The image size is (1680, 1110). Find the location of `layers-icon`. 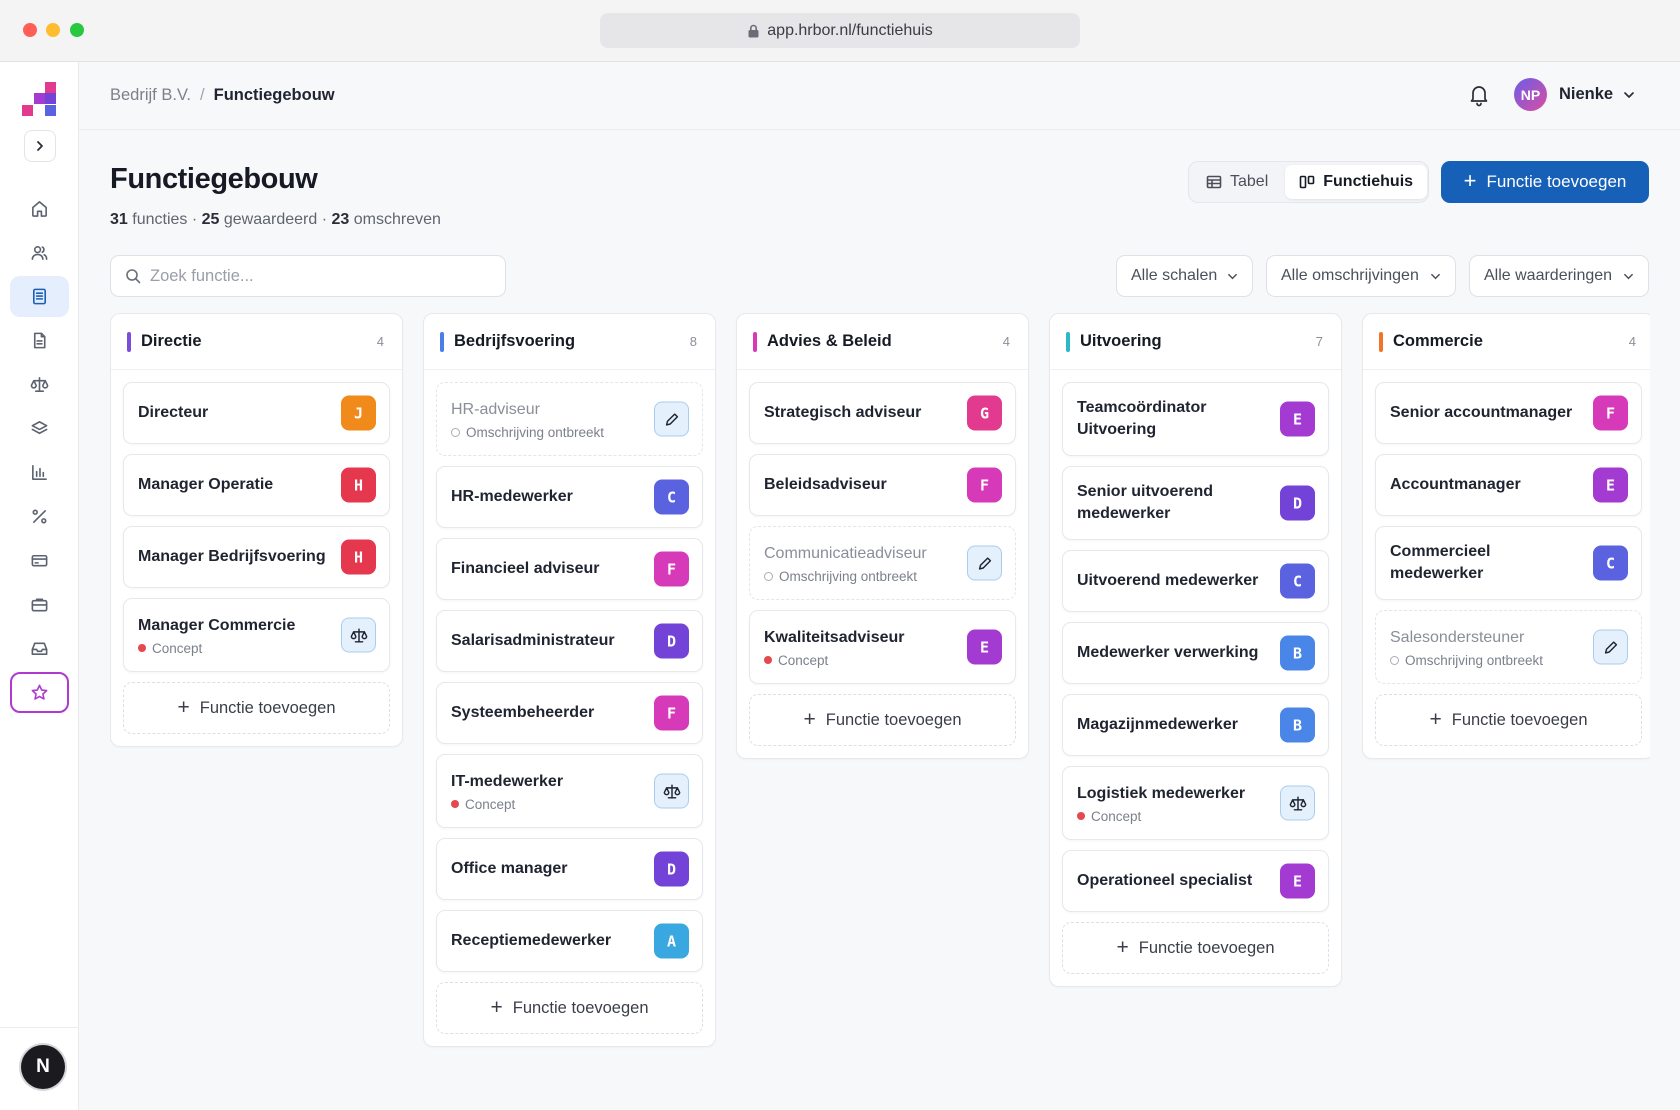

layers-icon is located at coordinates (39, 428).